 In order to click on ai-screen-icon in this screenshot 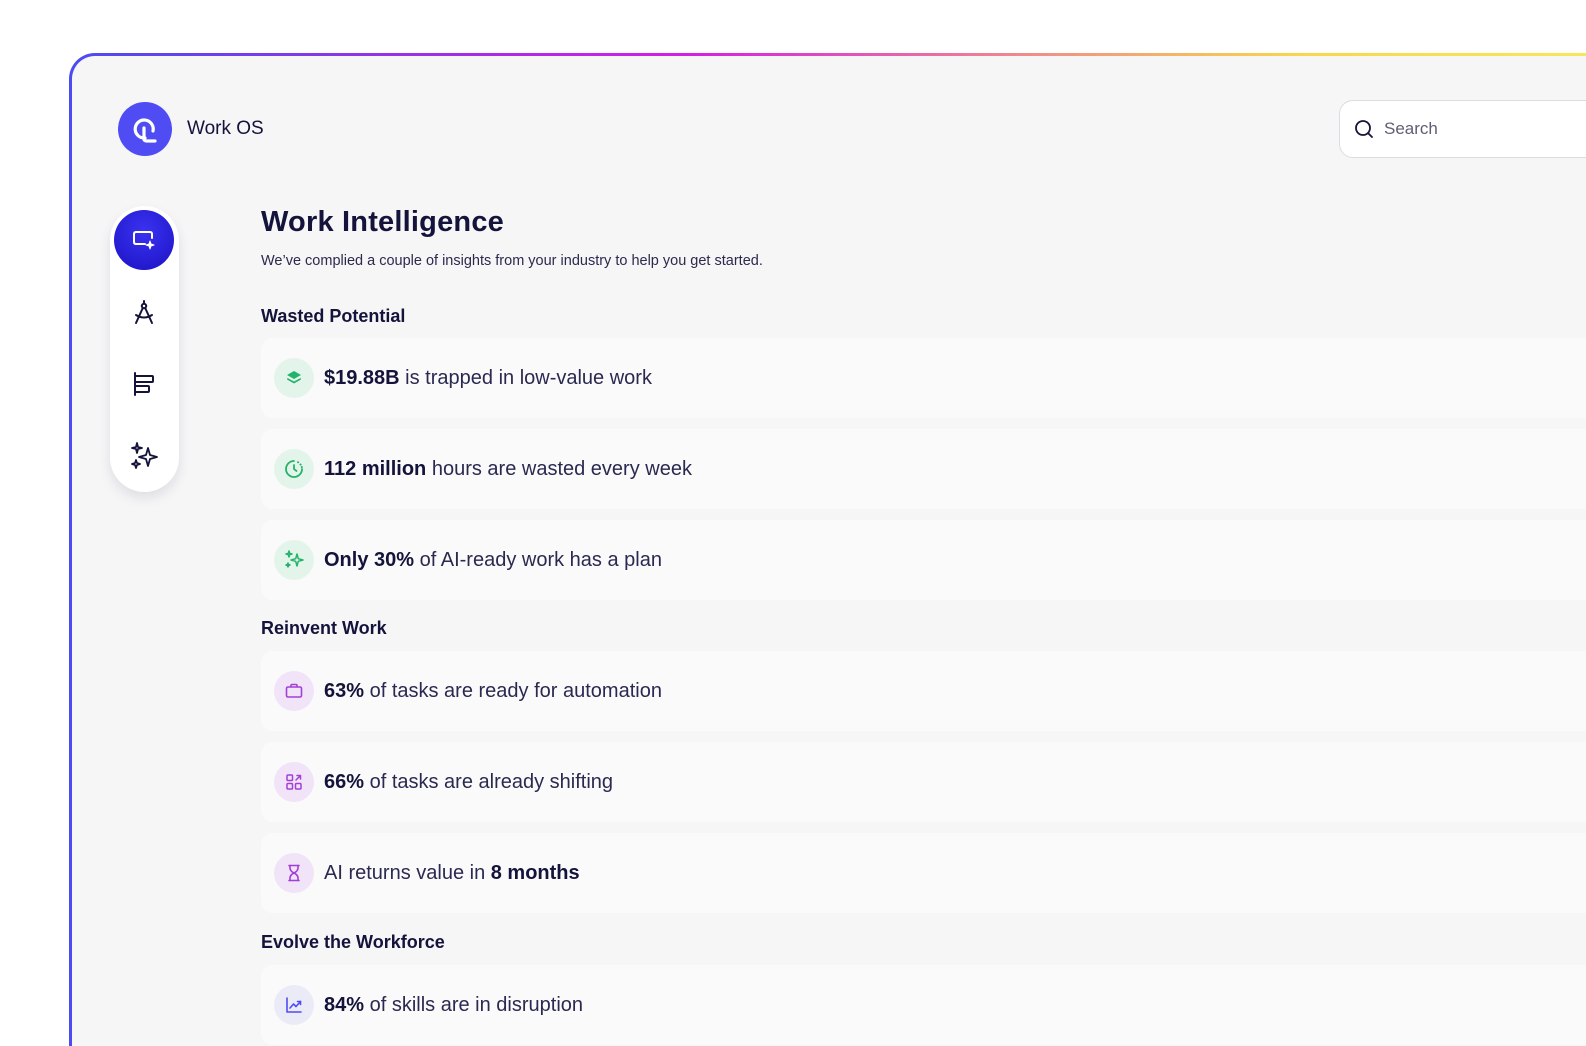, I will do `click(144, 240)`.